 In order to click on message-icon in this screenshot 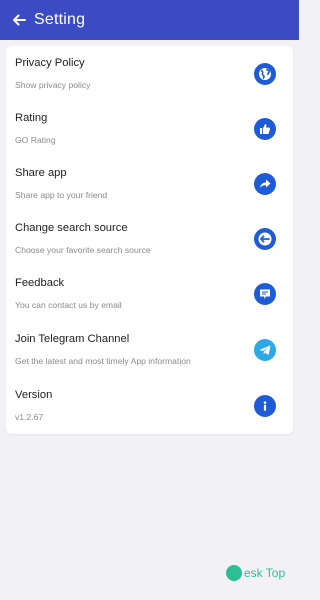, I will do `click(265, 294)`.